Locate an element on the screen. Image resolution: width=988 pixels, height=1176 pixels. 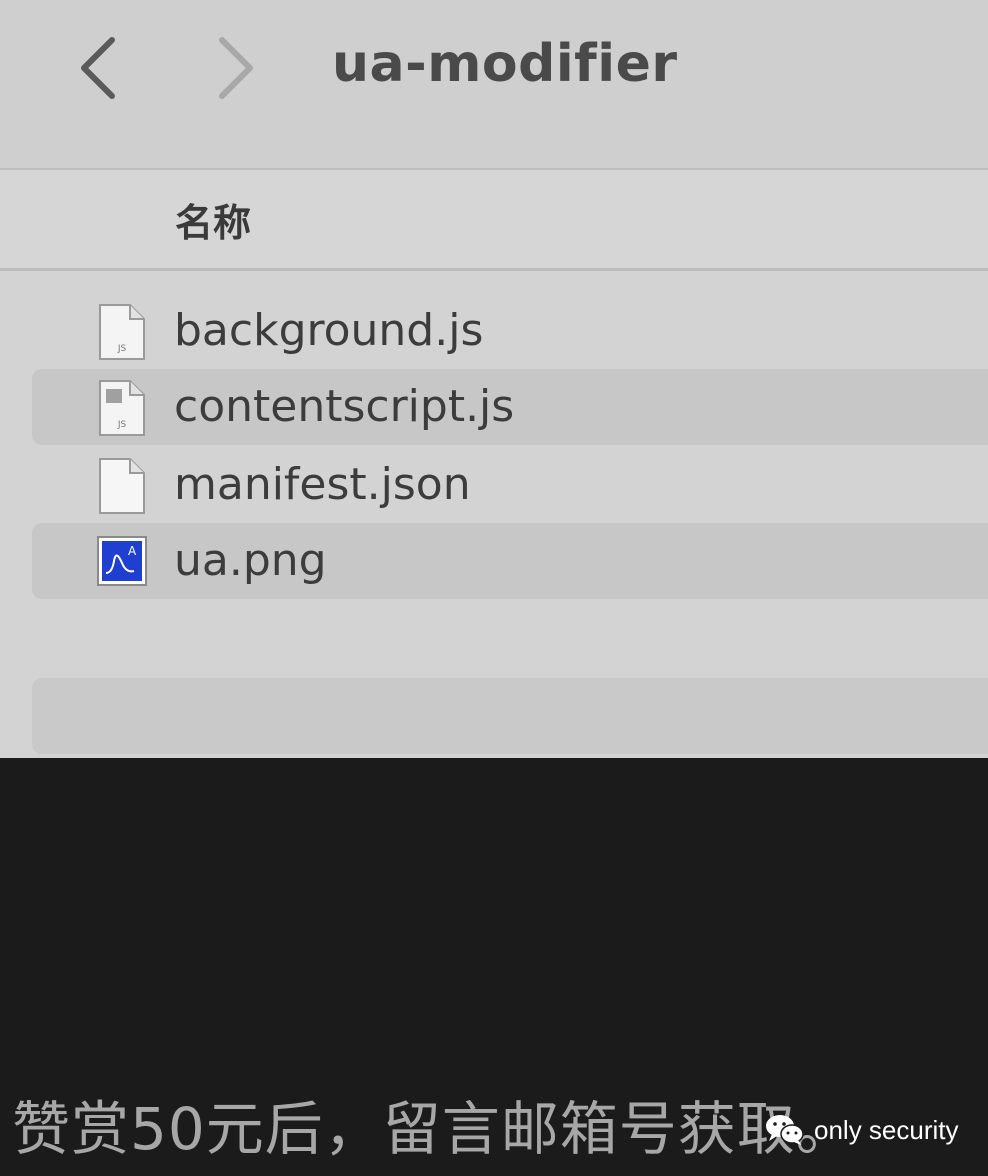
file-row-contentscript-js: JS contentscript.js is located at coordinates (510, 407).